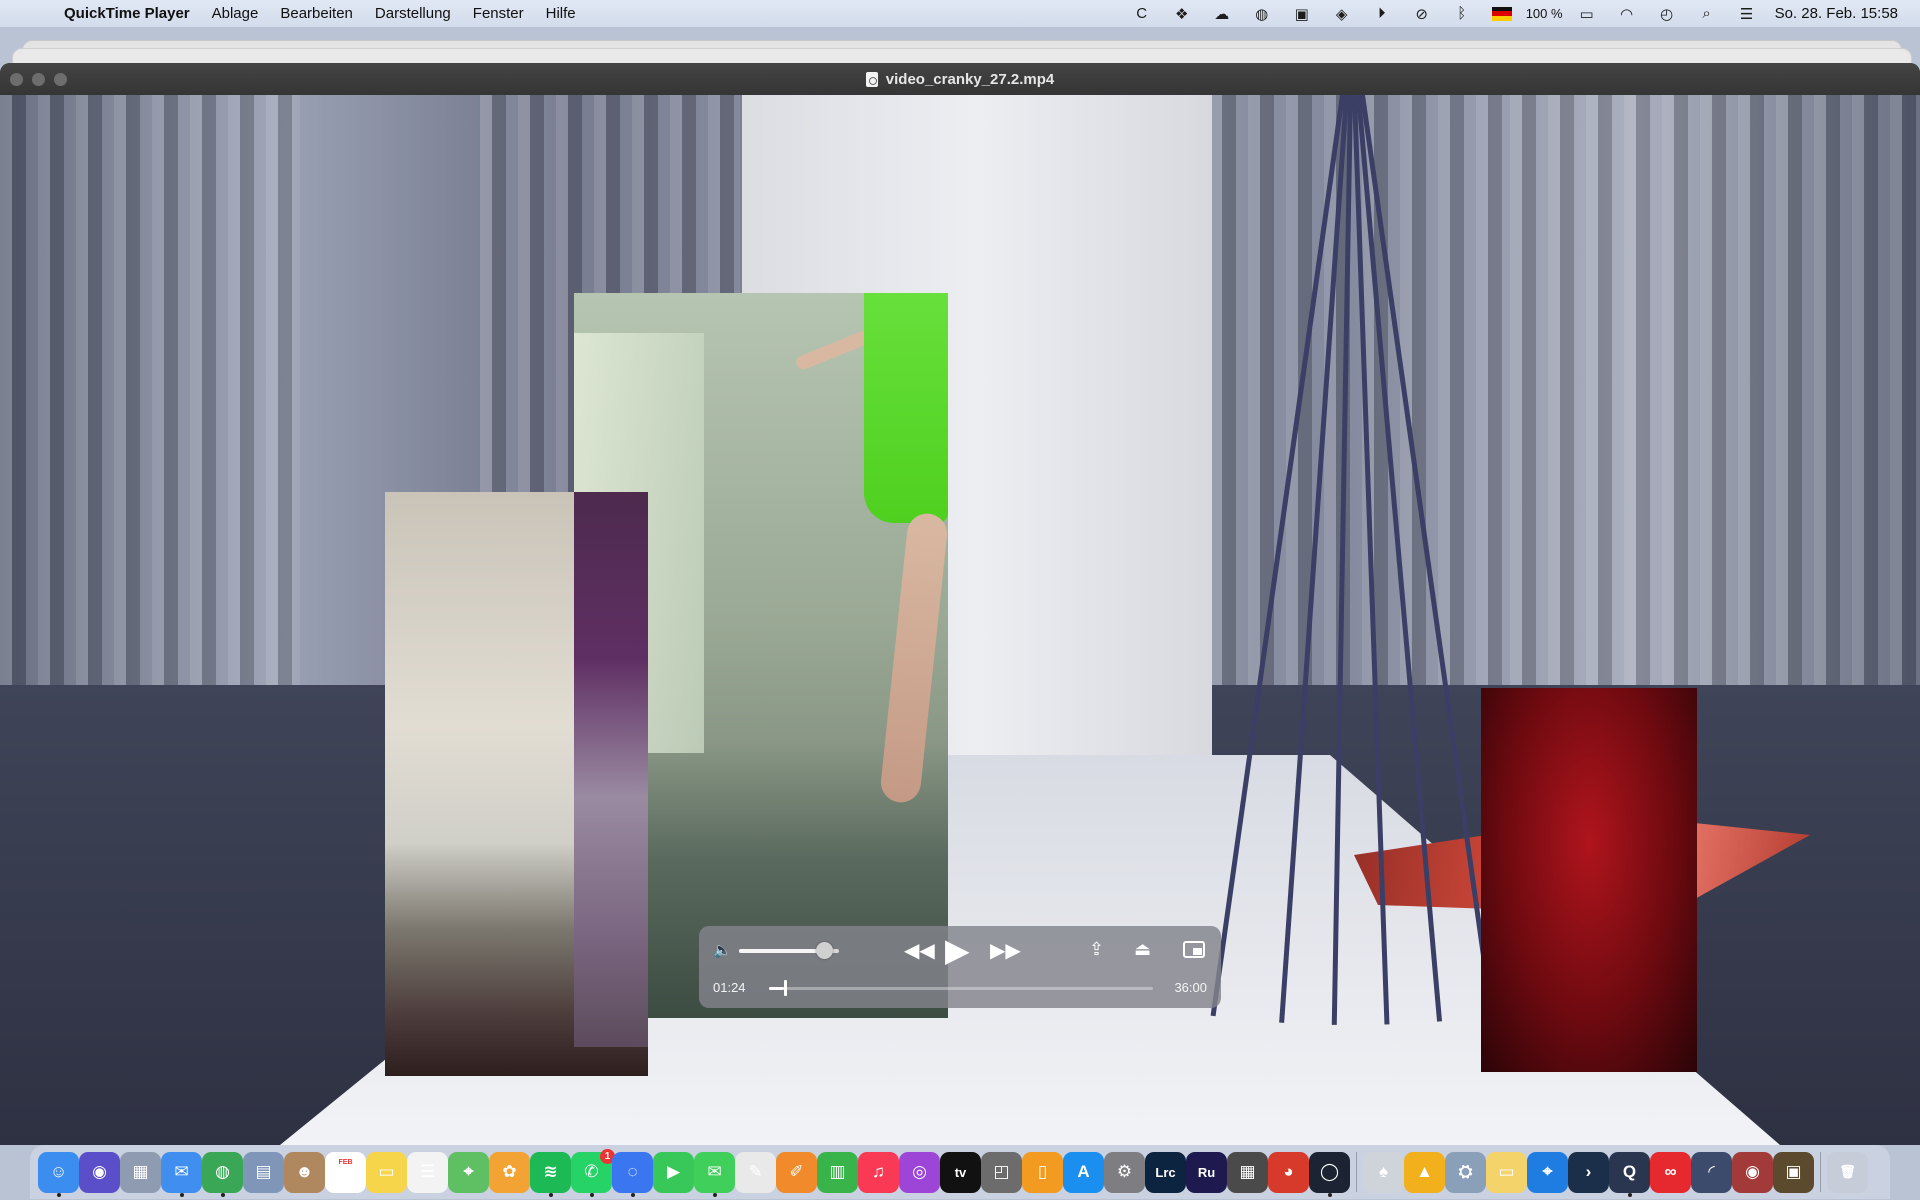  What do you see at coordinates (796, 1172) in the screenshot?
I see `dock-item-pages: ✐` at bounding box center [796, 1172].